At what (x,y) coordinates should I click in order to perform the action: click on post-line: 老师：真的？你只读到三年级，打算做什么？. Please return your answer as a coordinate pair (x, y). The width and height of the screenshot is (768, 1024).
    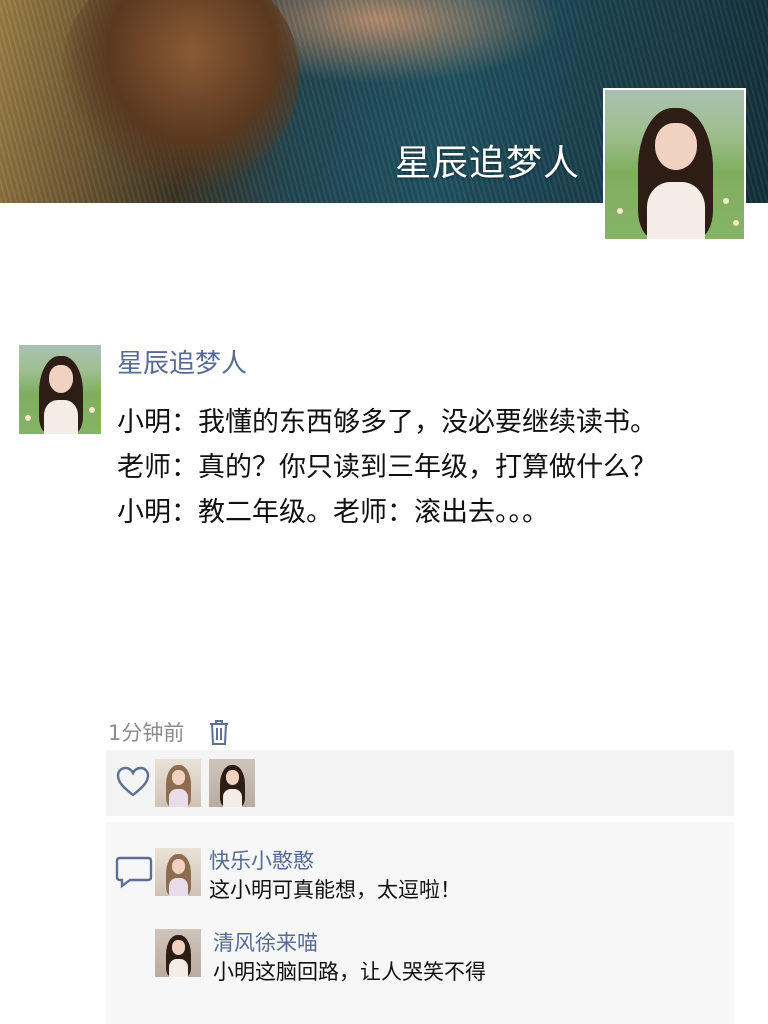
    Looking at the image, I should click on (387, 467).